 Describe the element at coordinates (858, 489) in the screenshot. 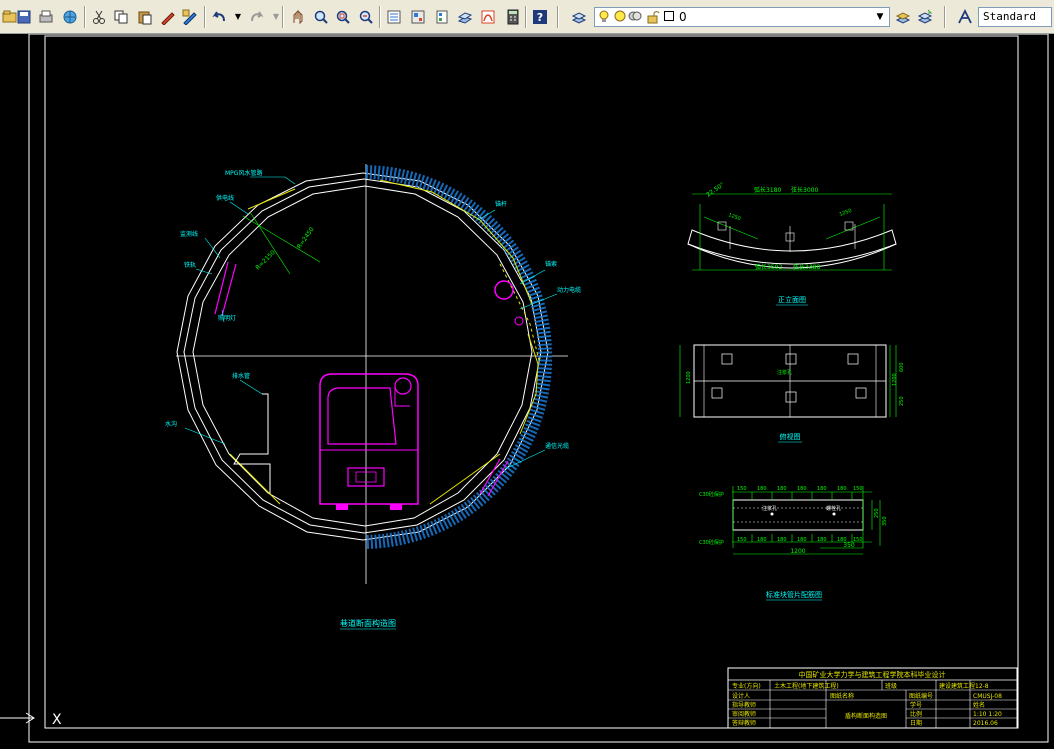

I see `top-tick-label: 150` at that location.